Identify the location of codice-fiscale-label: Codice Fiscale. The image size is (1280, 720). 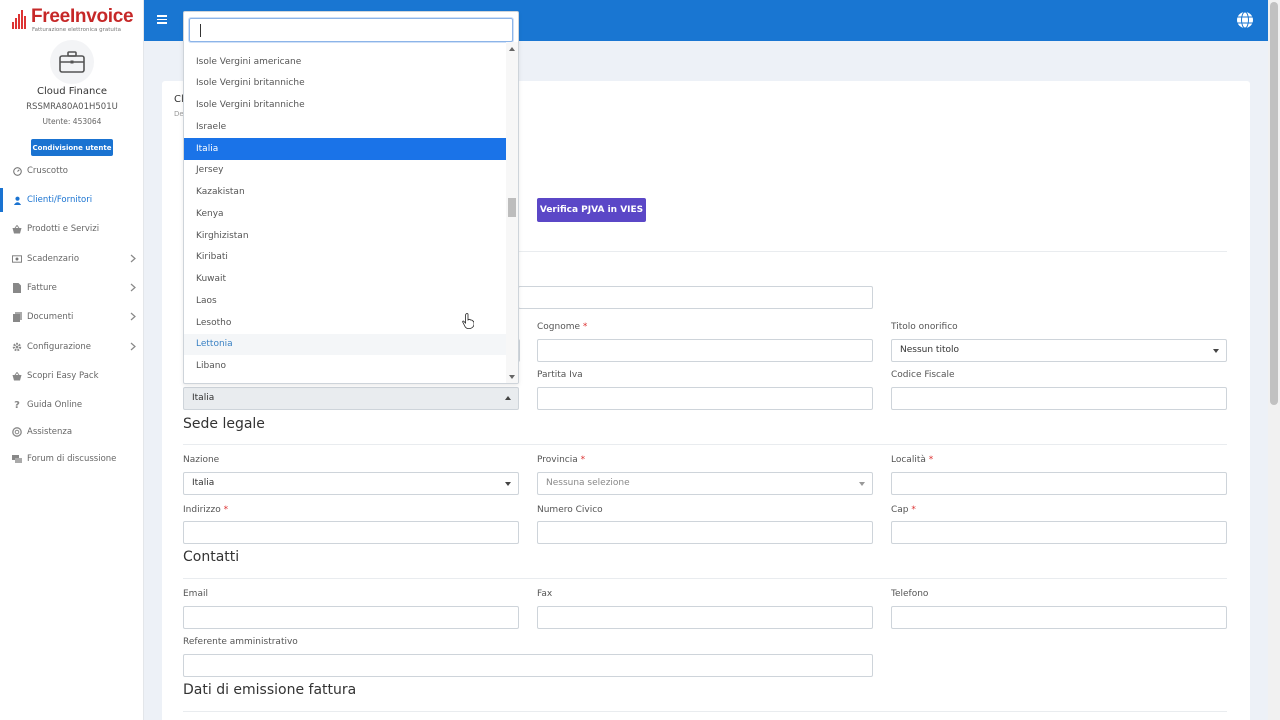
(923, 375).